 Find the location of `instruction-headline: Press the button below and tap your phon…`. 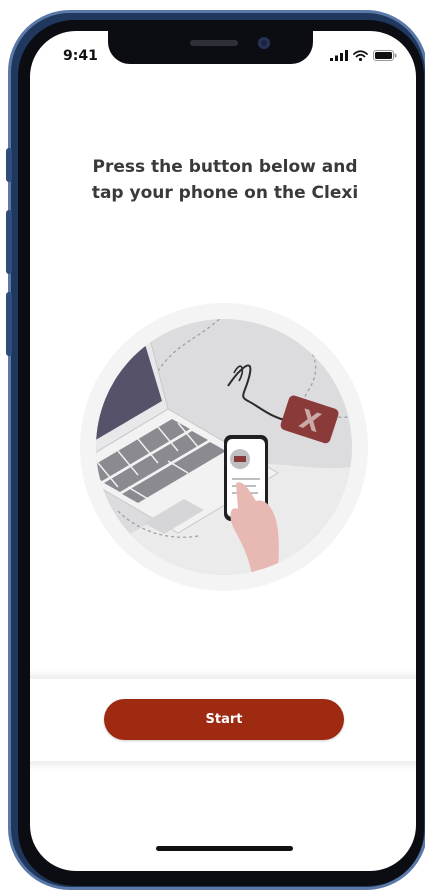

instruction-headline: Press the button below and tap your phon… is located at coordinates (225, 180).